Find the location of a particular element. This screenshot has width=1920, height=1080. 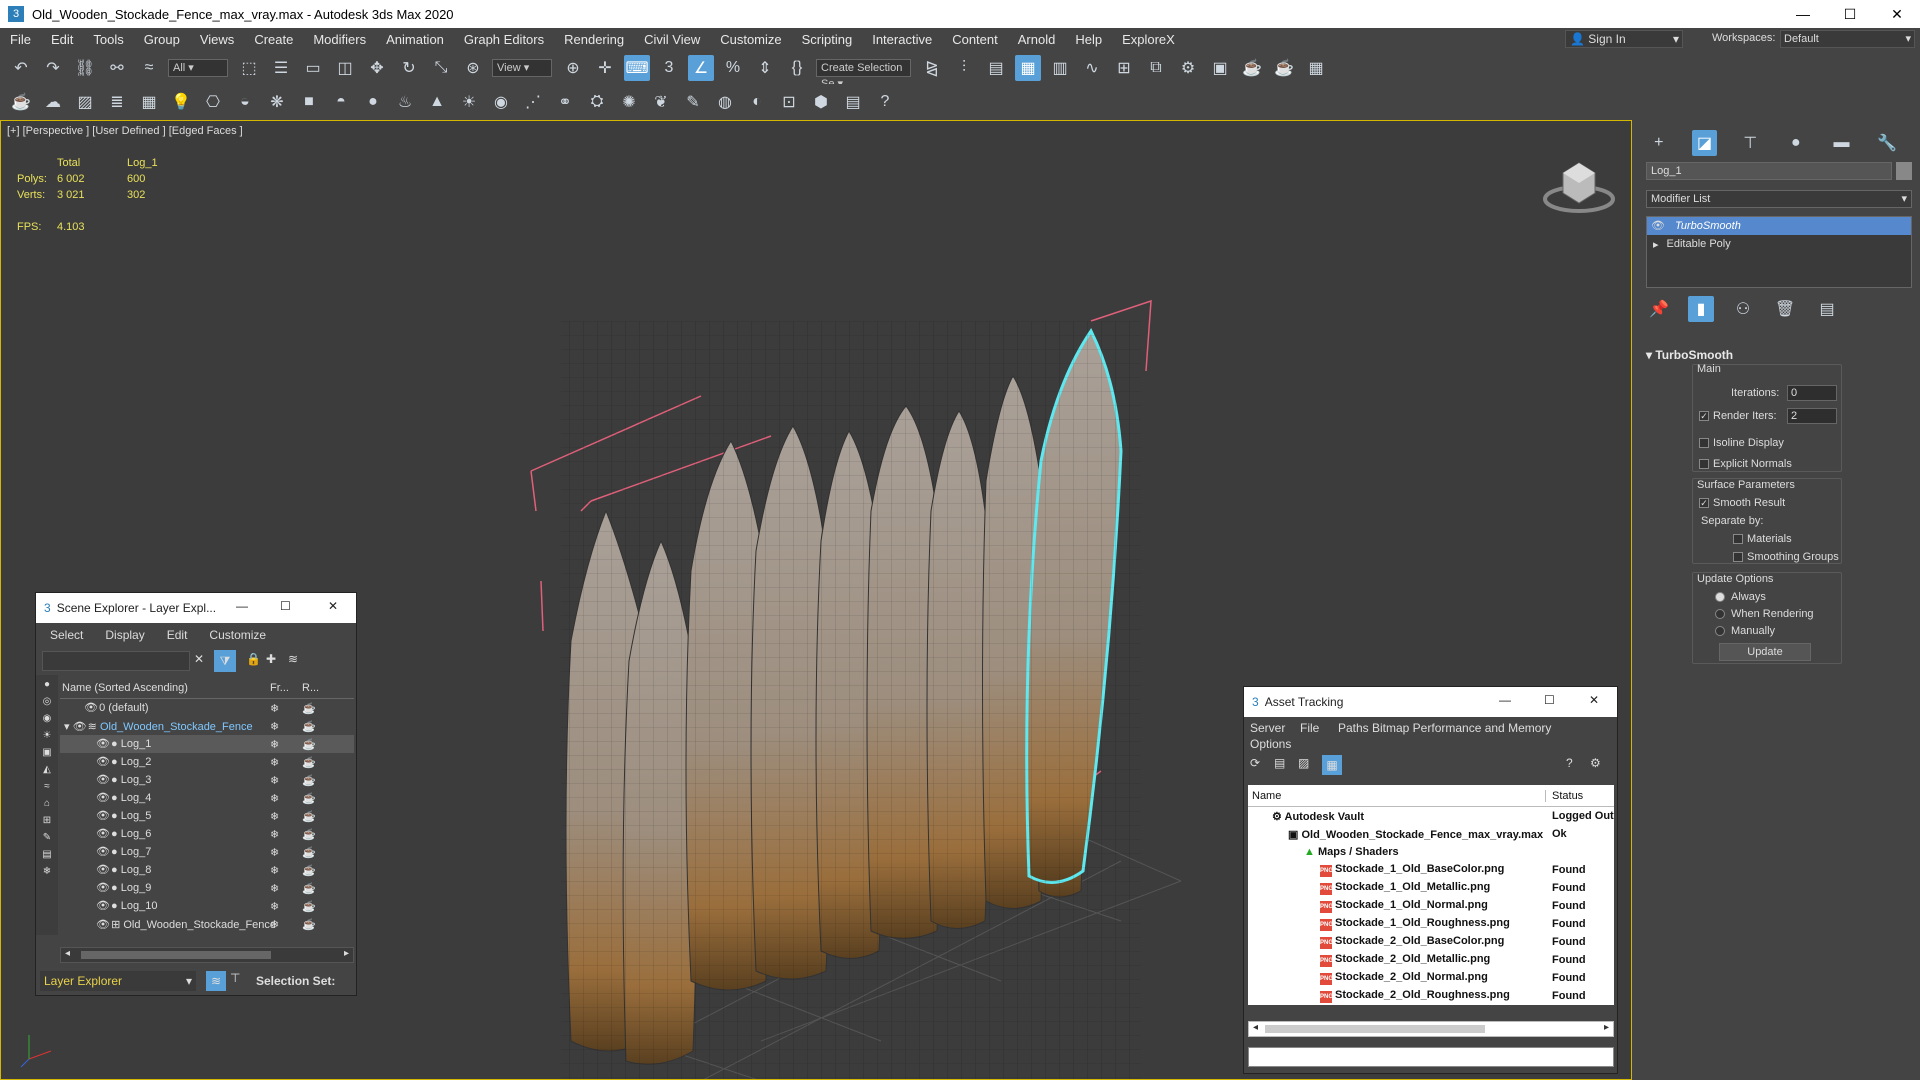

globe-icon: ◐ is located at coordinates (757, 102).